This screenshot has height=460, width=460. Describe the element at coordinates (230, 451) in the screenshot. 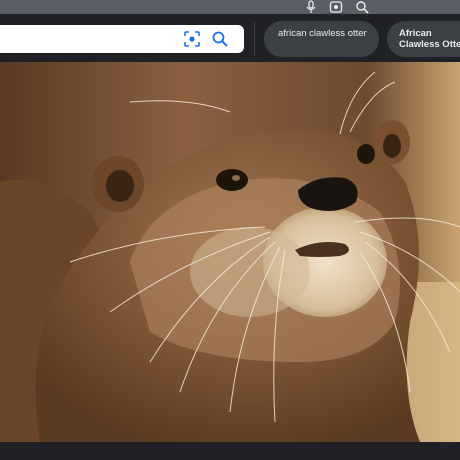

I see `bottom-strip` at that location.